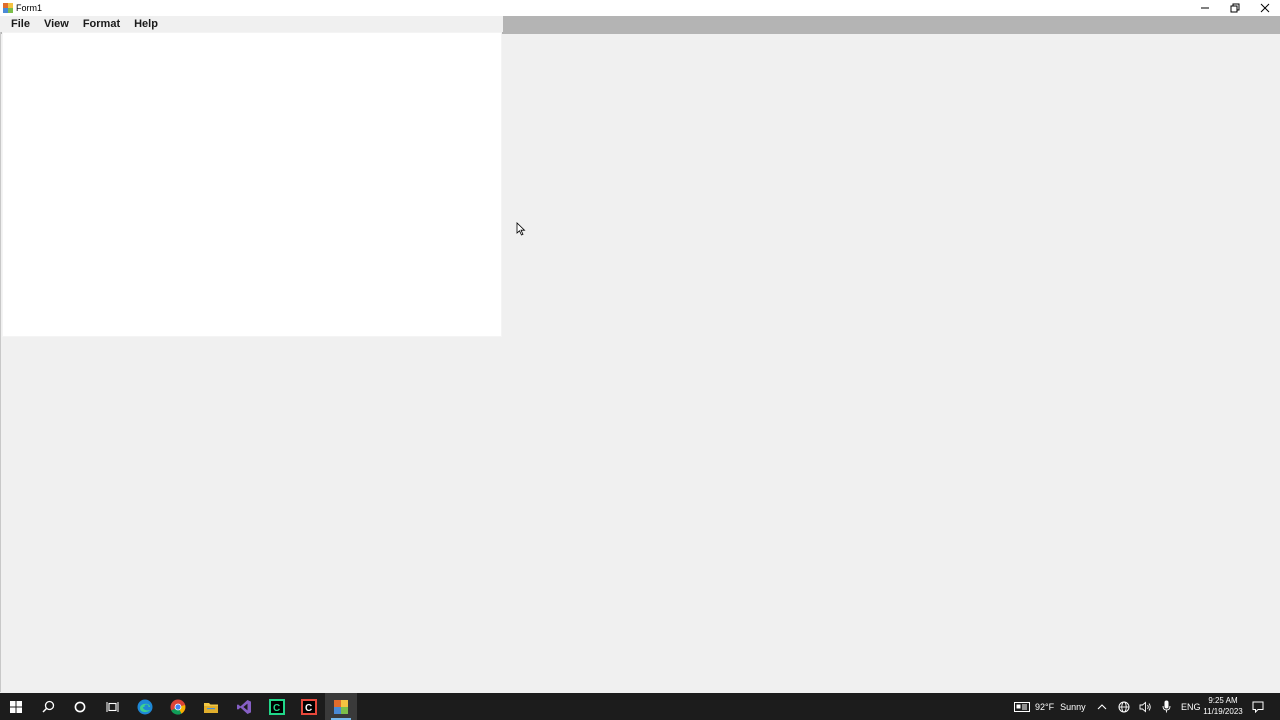  I want to click on chrome-icon, so click(178, 707).